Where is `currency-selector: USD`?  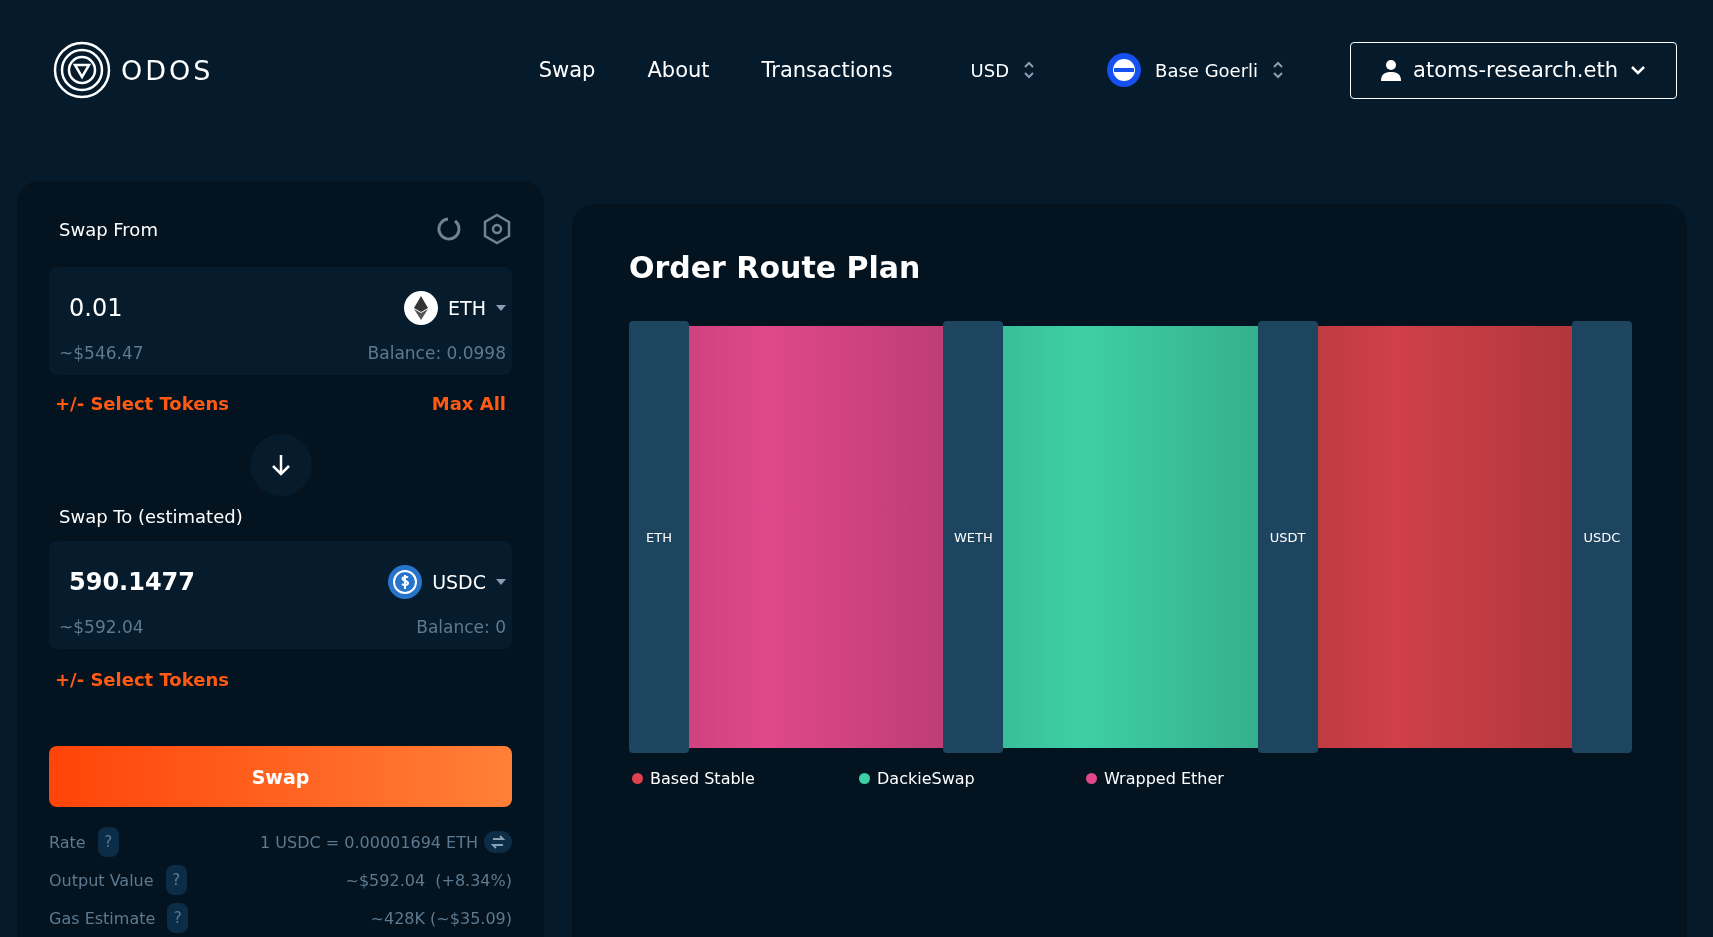 currency-selector: USD is located at coordinates (1003, 70).